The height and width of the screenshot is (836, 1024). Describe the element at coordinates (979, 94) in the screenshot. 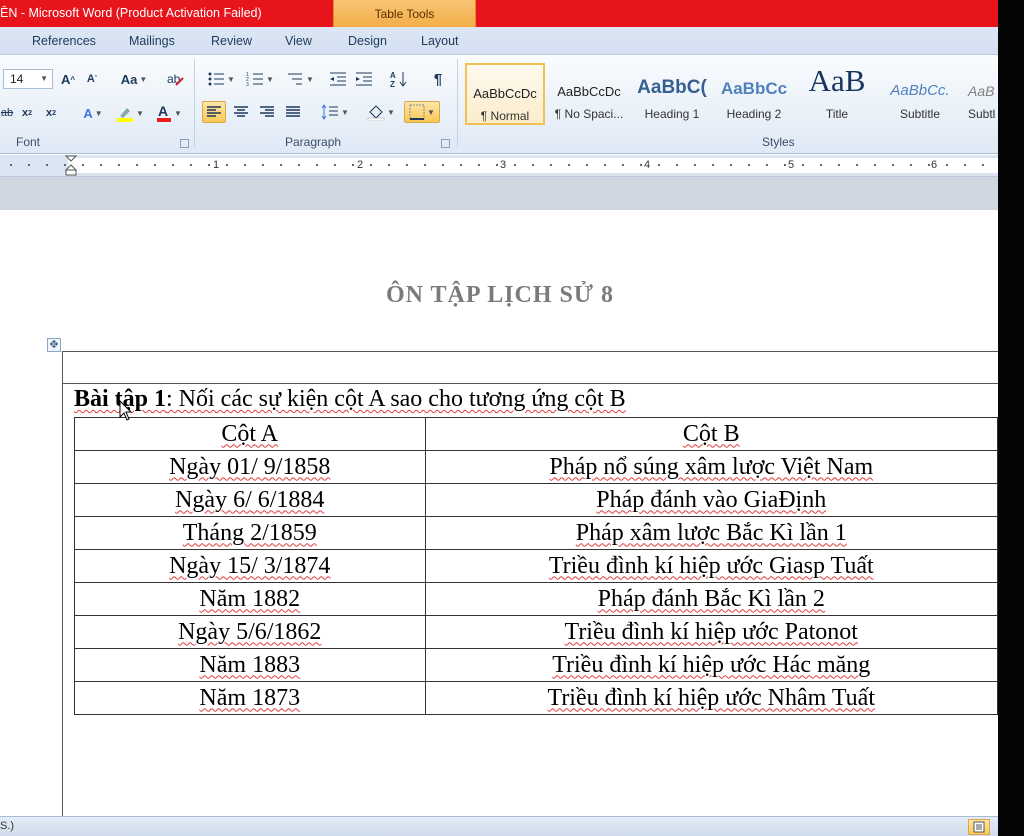

I see `style-subtle-emphasis: AaB Subtl` at that location.